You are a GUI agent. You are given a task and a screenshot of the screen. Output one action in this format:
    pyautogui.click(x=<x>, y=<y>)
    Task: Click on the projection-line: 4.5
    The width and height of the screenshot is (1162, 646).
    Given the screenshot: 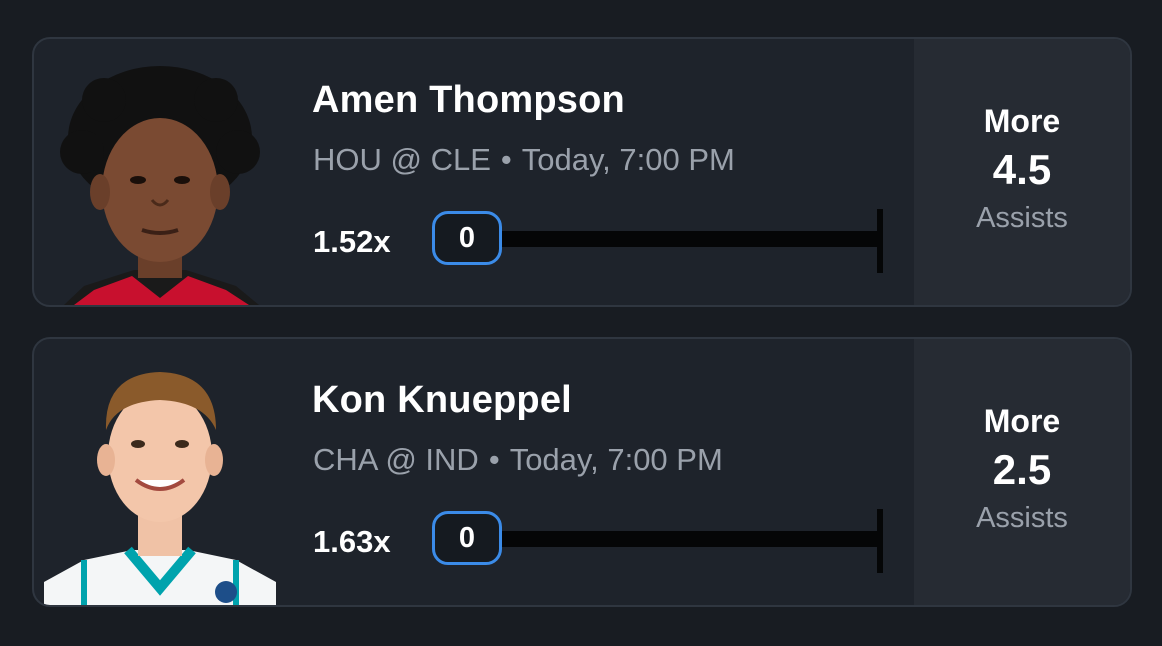 What is the action you would take?
    pyautogui.click(x=1022, y=169)
    